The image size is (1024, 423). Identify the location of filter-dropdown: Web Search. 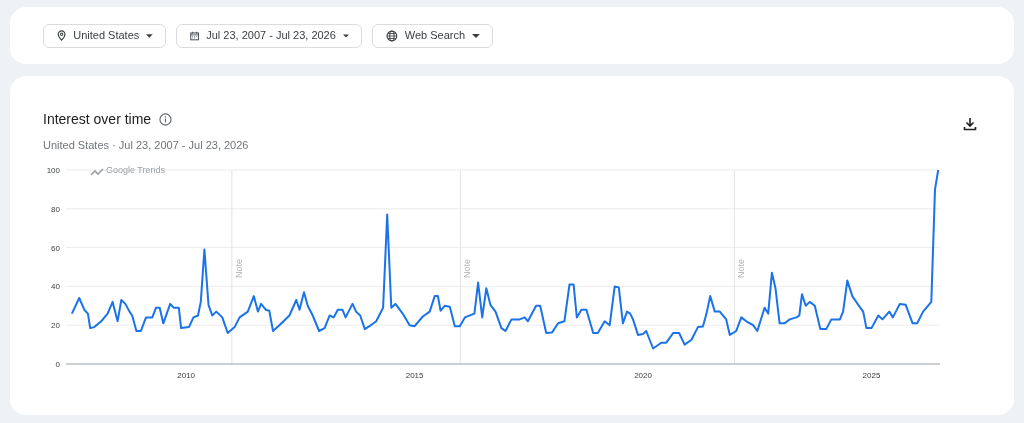
(432, 35).